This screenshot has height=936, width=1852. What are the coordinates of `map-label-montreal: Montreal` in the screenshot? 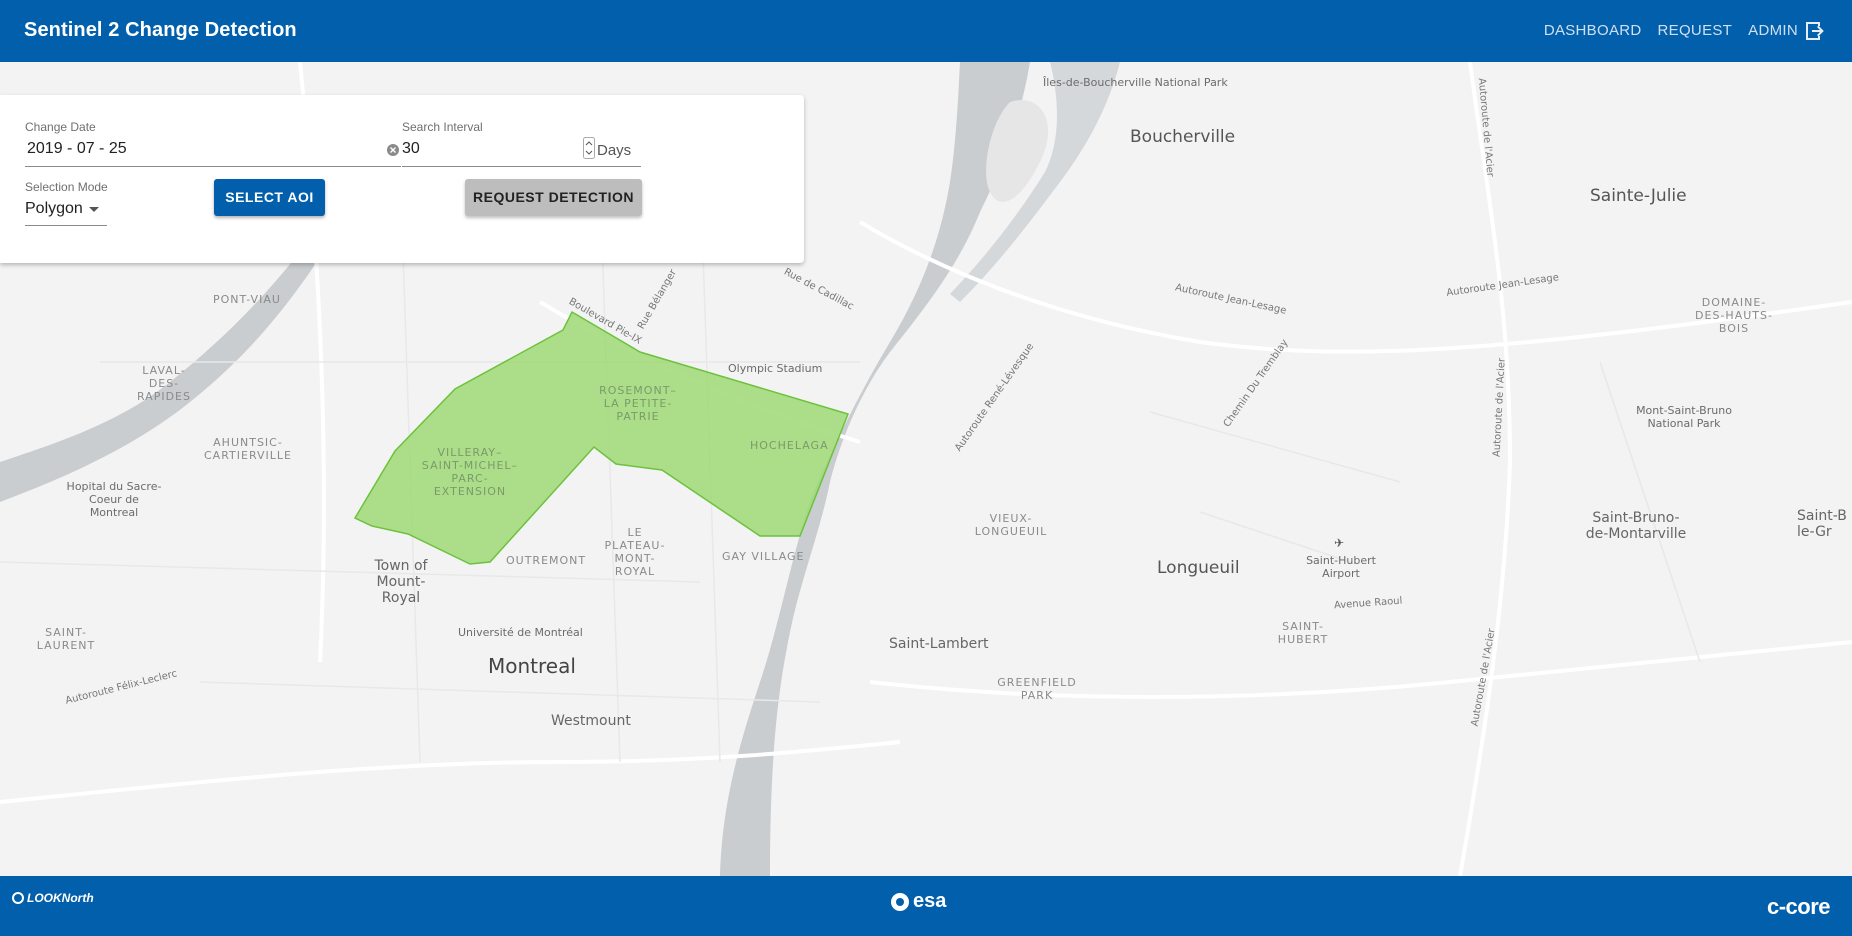 It's located at (532, 666).